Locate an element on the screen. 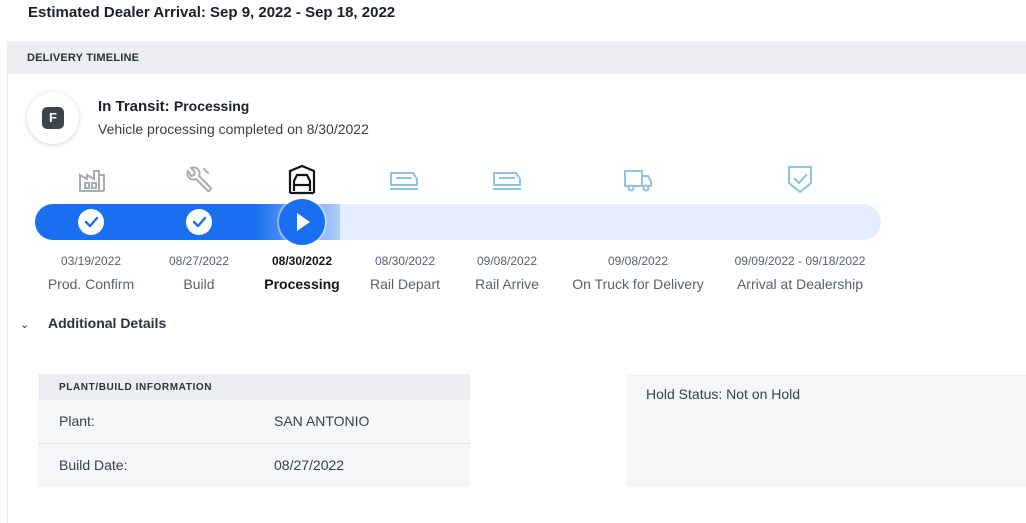  car-processing-icon is located at coordinates (302, 179).